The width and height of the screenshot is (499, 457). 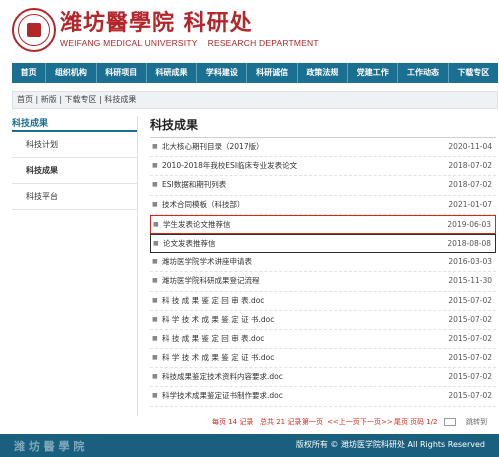 What do you see at coordinates (194, 185) in the screenshot?
I see `list-item-title: ESI数据和期刊列表` at bounding box center [194, 185].